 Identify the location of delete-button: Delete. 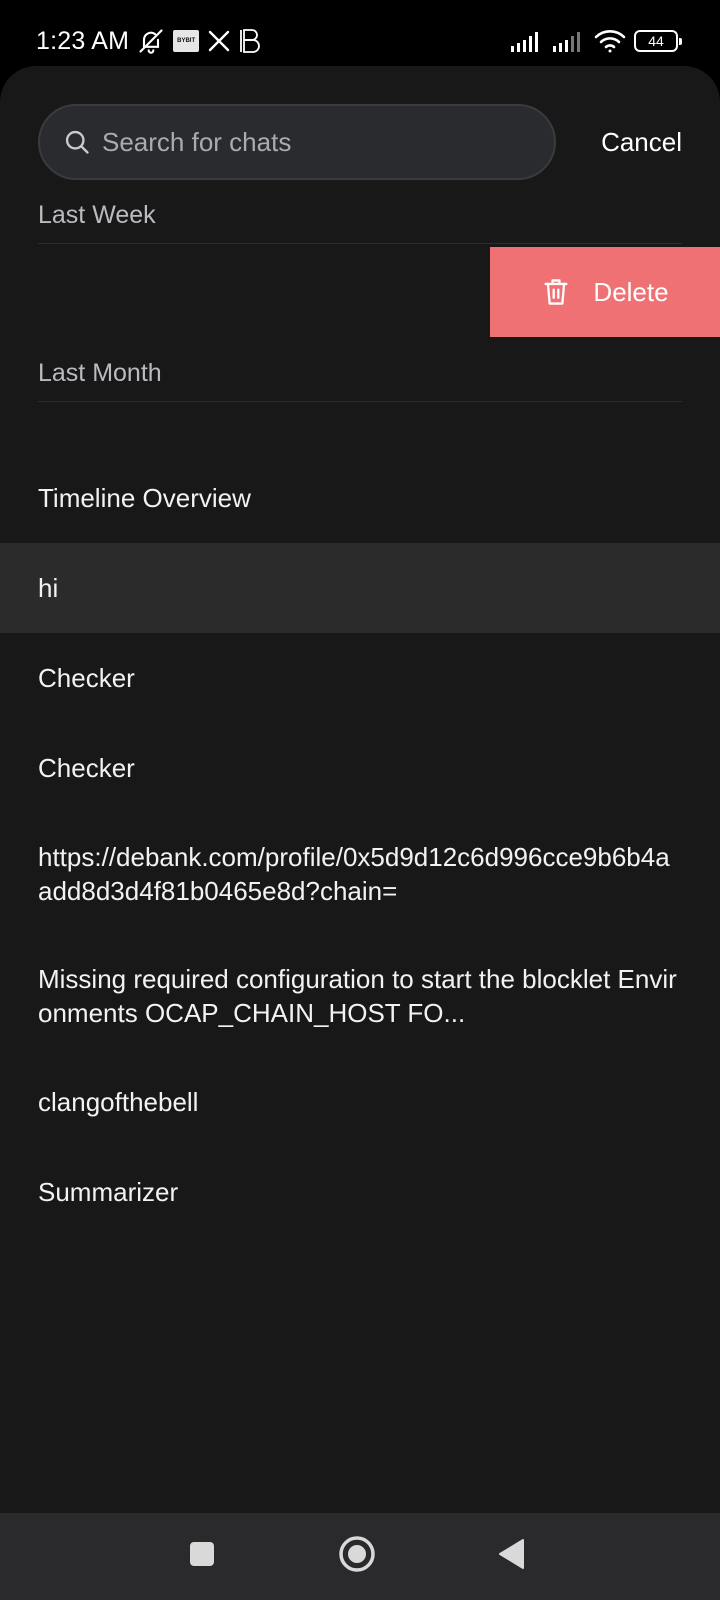
(605, 292).